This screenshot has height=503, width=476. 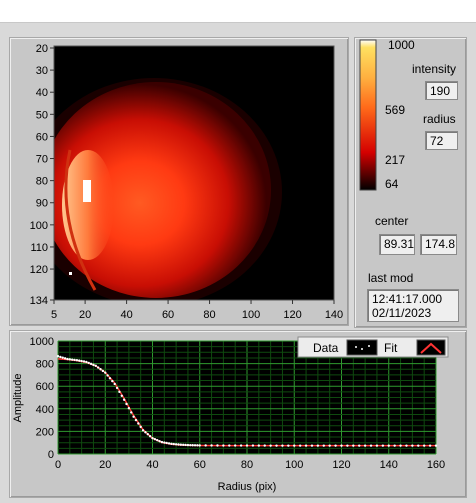 What do you see at coordinates (341, 465) in the screenshot?
I see `x-tick-label: 120` at bounding box center [341, 465].